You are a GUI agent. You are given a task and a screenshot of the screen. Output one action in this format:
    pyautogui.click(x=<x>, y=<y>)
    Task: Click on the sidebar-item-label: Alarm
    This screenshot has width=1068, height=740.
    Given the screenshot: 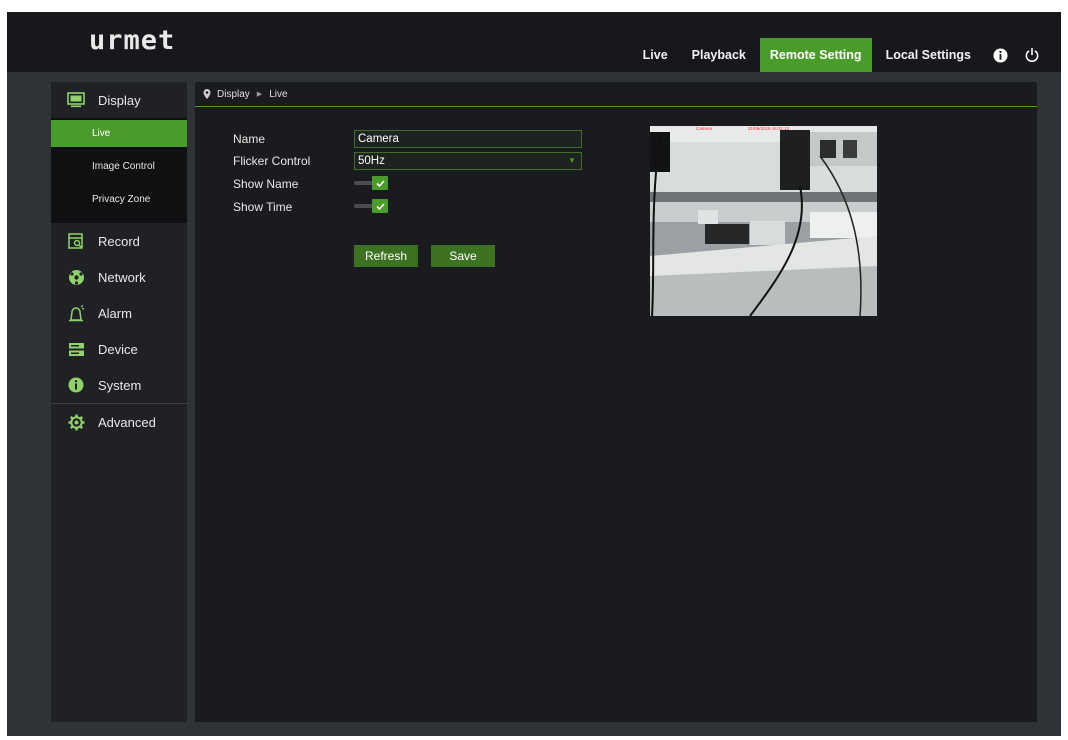 What is the action you would take?
    pyautogui.click(x=115, y=313)
    